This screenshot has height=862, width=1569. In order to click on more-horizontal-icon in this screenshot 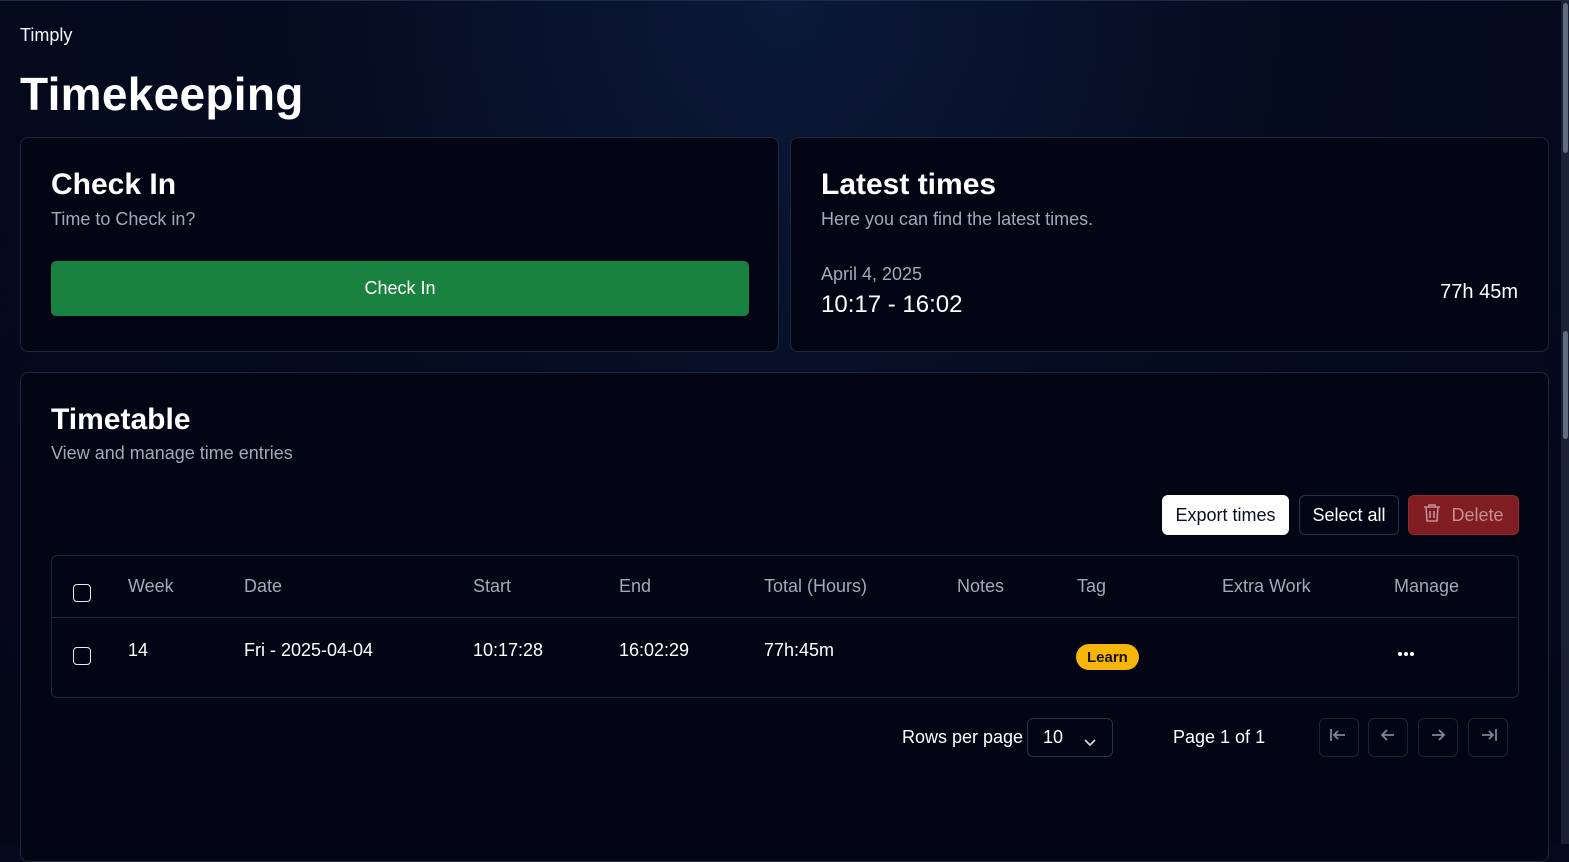, I will do `click(1406, 651)`.